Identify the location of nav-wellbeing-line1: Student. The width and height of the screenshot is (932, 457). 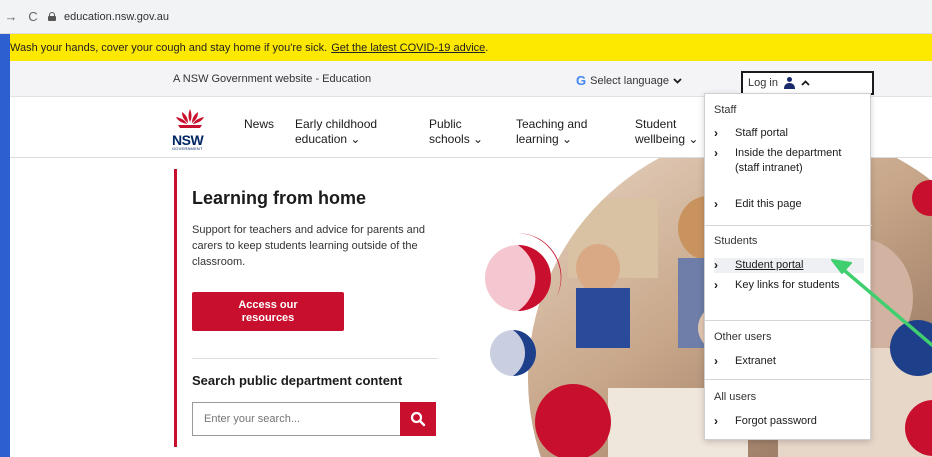
(656, 124).